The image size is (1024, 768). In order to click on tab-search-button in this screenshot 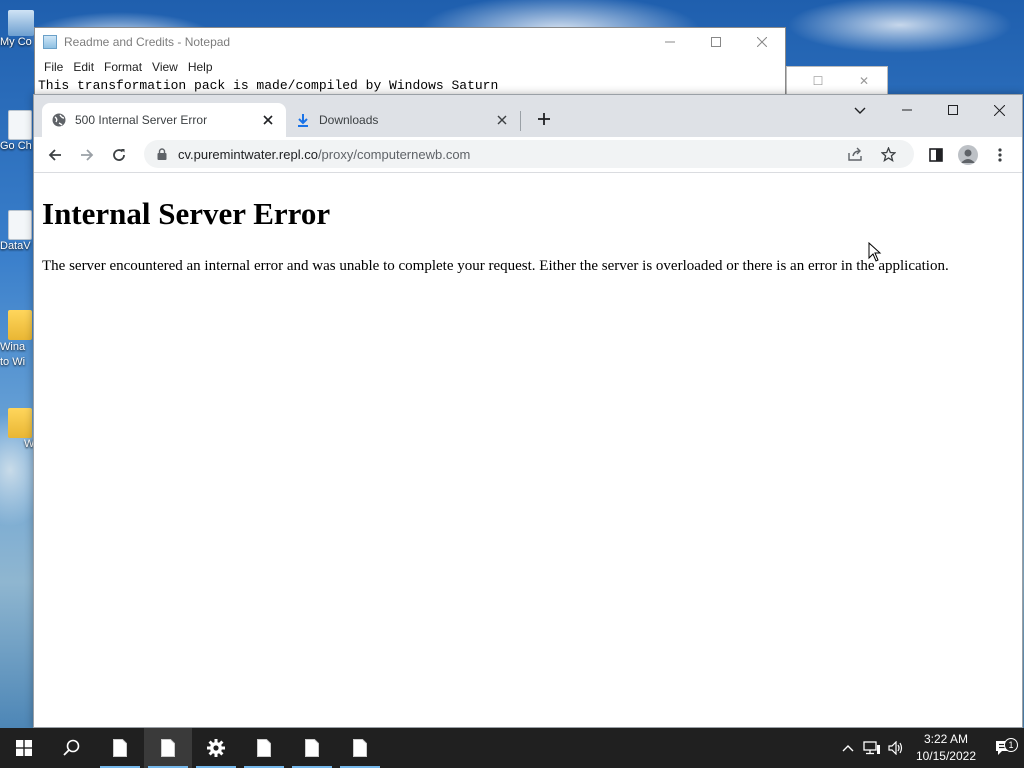, I will do `click(860, 111)`.